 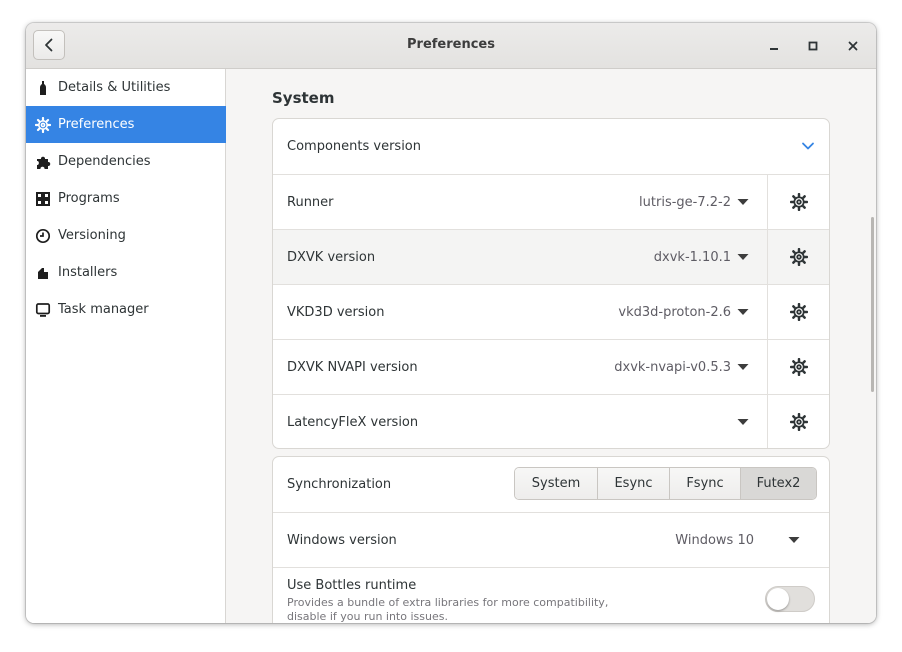 What do you see at coordinates (114, 87) in the screenshot?
I see `sidebar-item-label: Details & Utilities` at bounding box center [114, 87].